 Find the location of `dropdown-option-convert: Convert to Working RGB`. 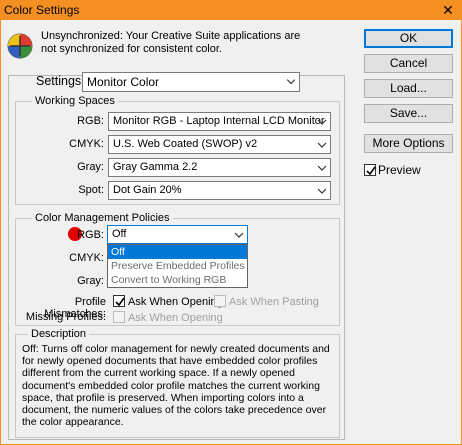

dropdown-option-convert: Convert to Working RGB is located at coordinates (177, 280).